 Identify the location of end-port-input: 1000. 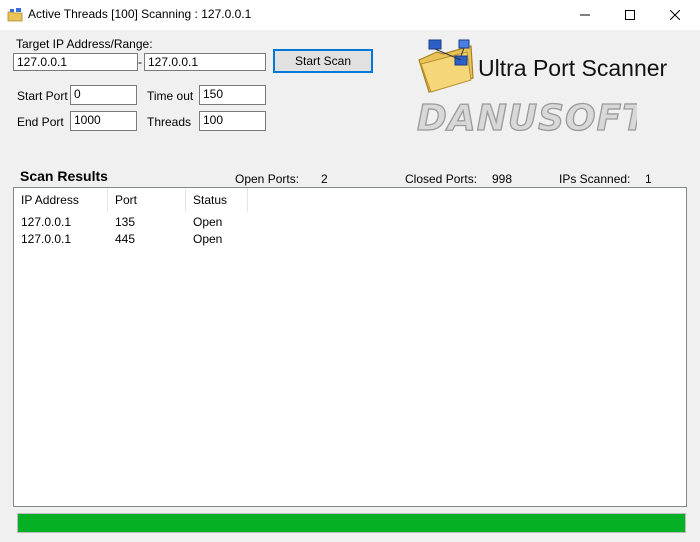
(103, 121).